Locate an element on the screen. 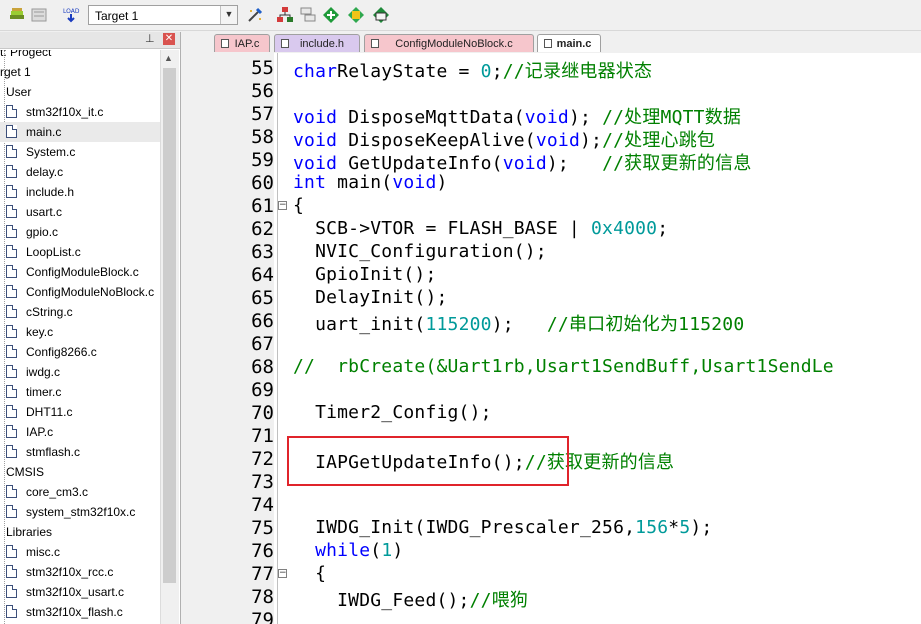 Image resolution: width=921 pixels, height=624 pixels. tree-file-item: include.h is located at coordinates (80, 192).